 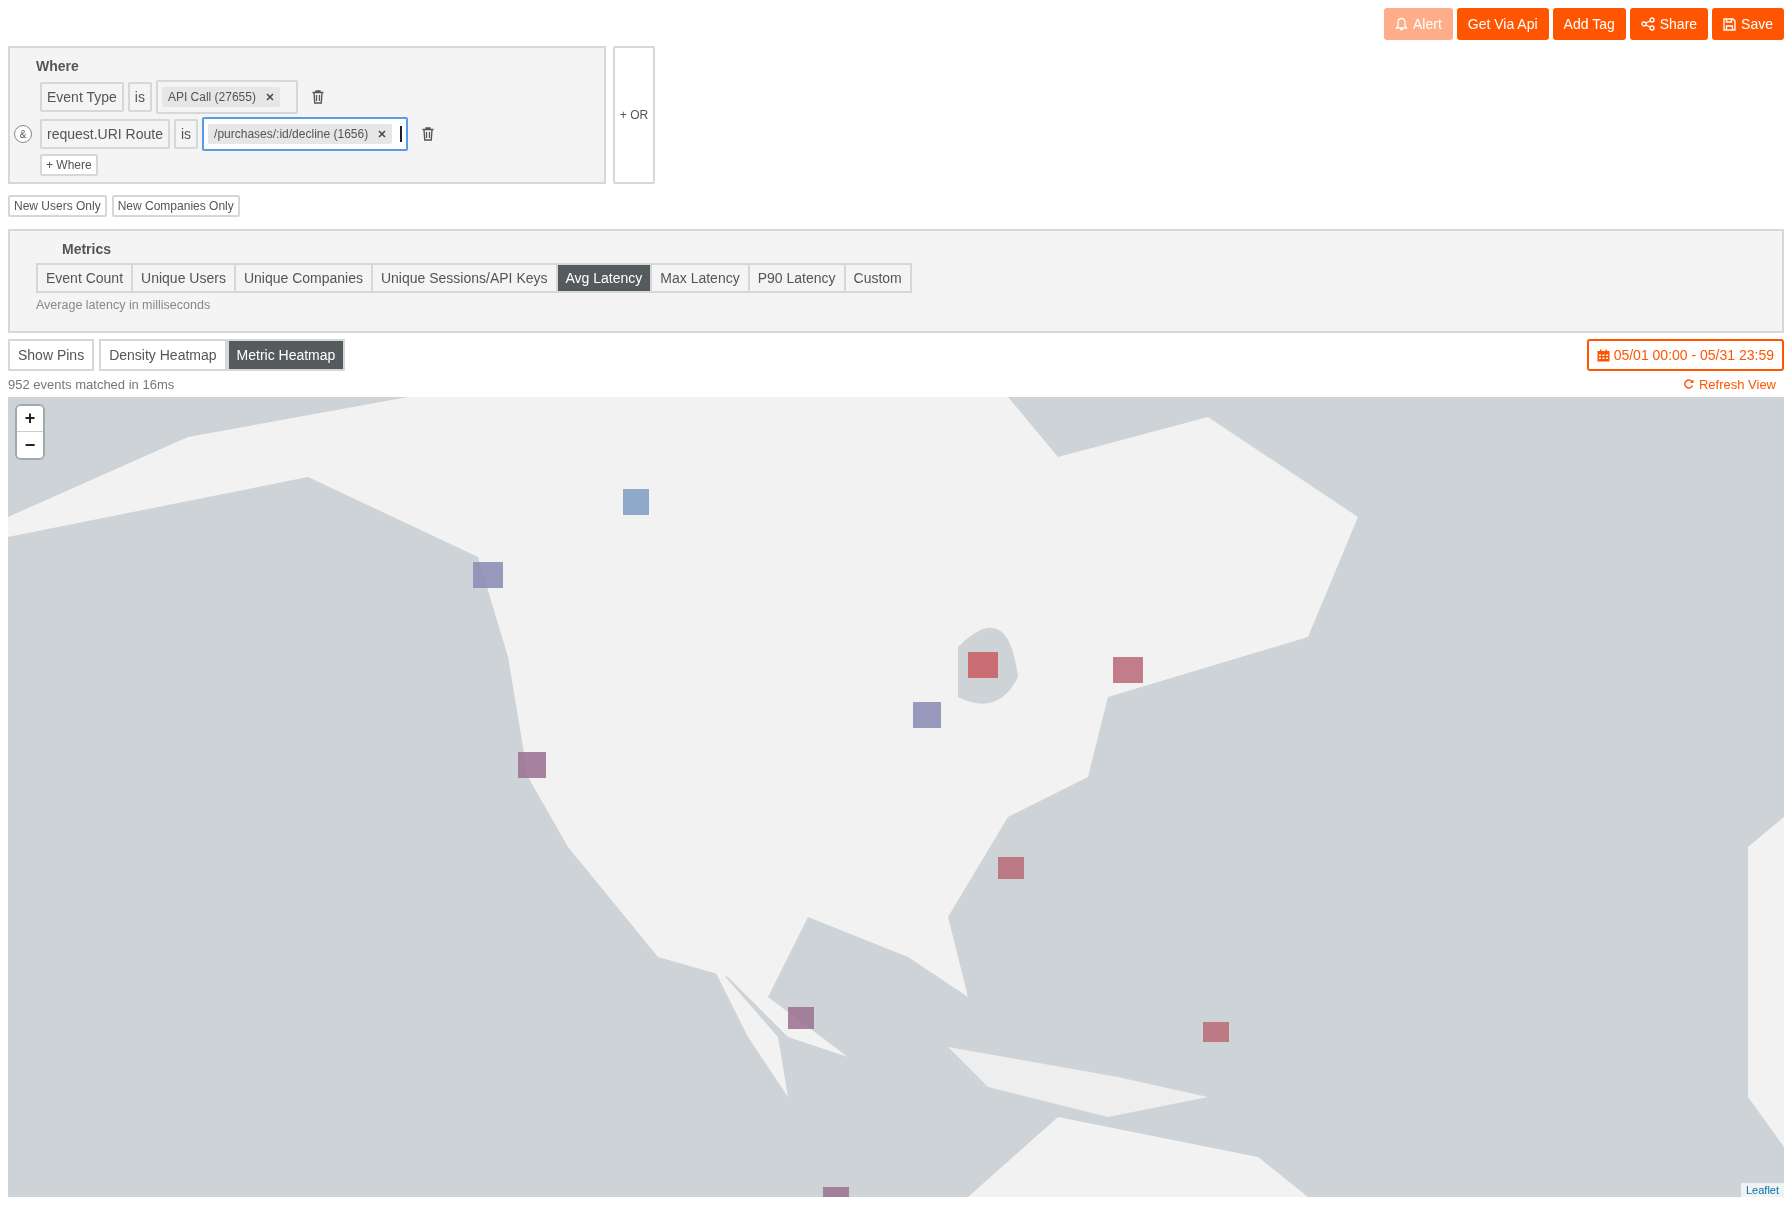 I want to click on value-tag: API Call (27655), so click(x=220, y=97).